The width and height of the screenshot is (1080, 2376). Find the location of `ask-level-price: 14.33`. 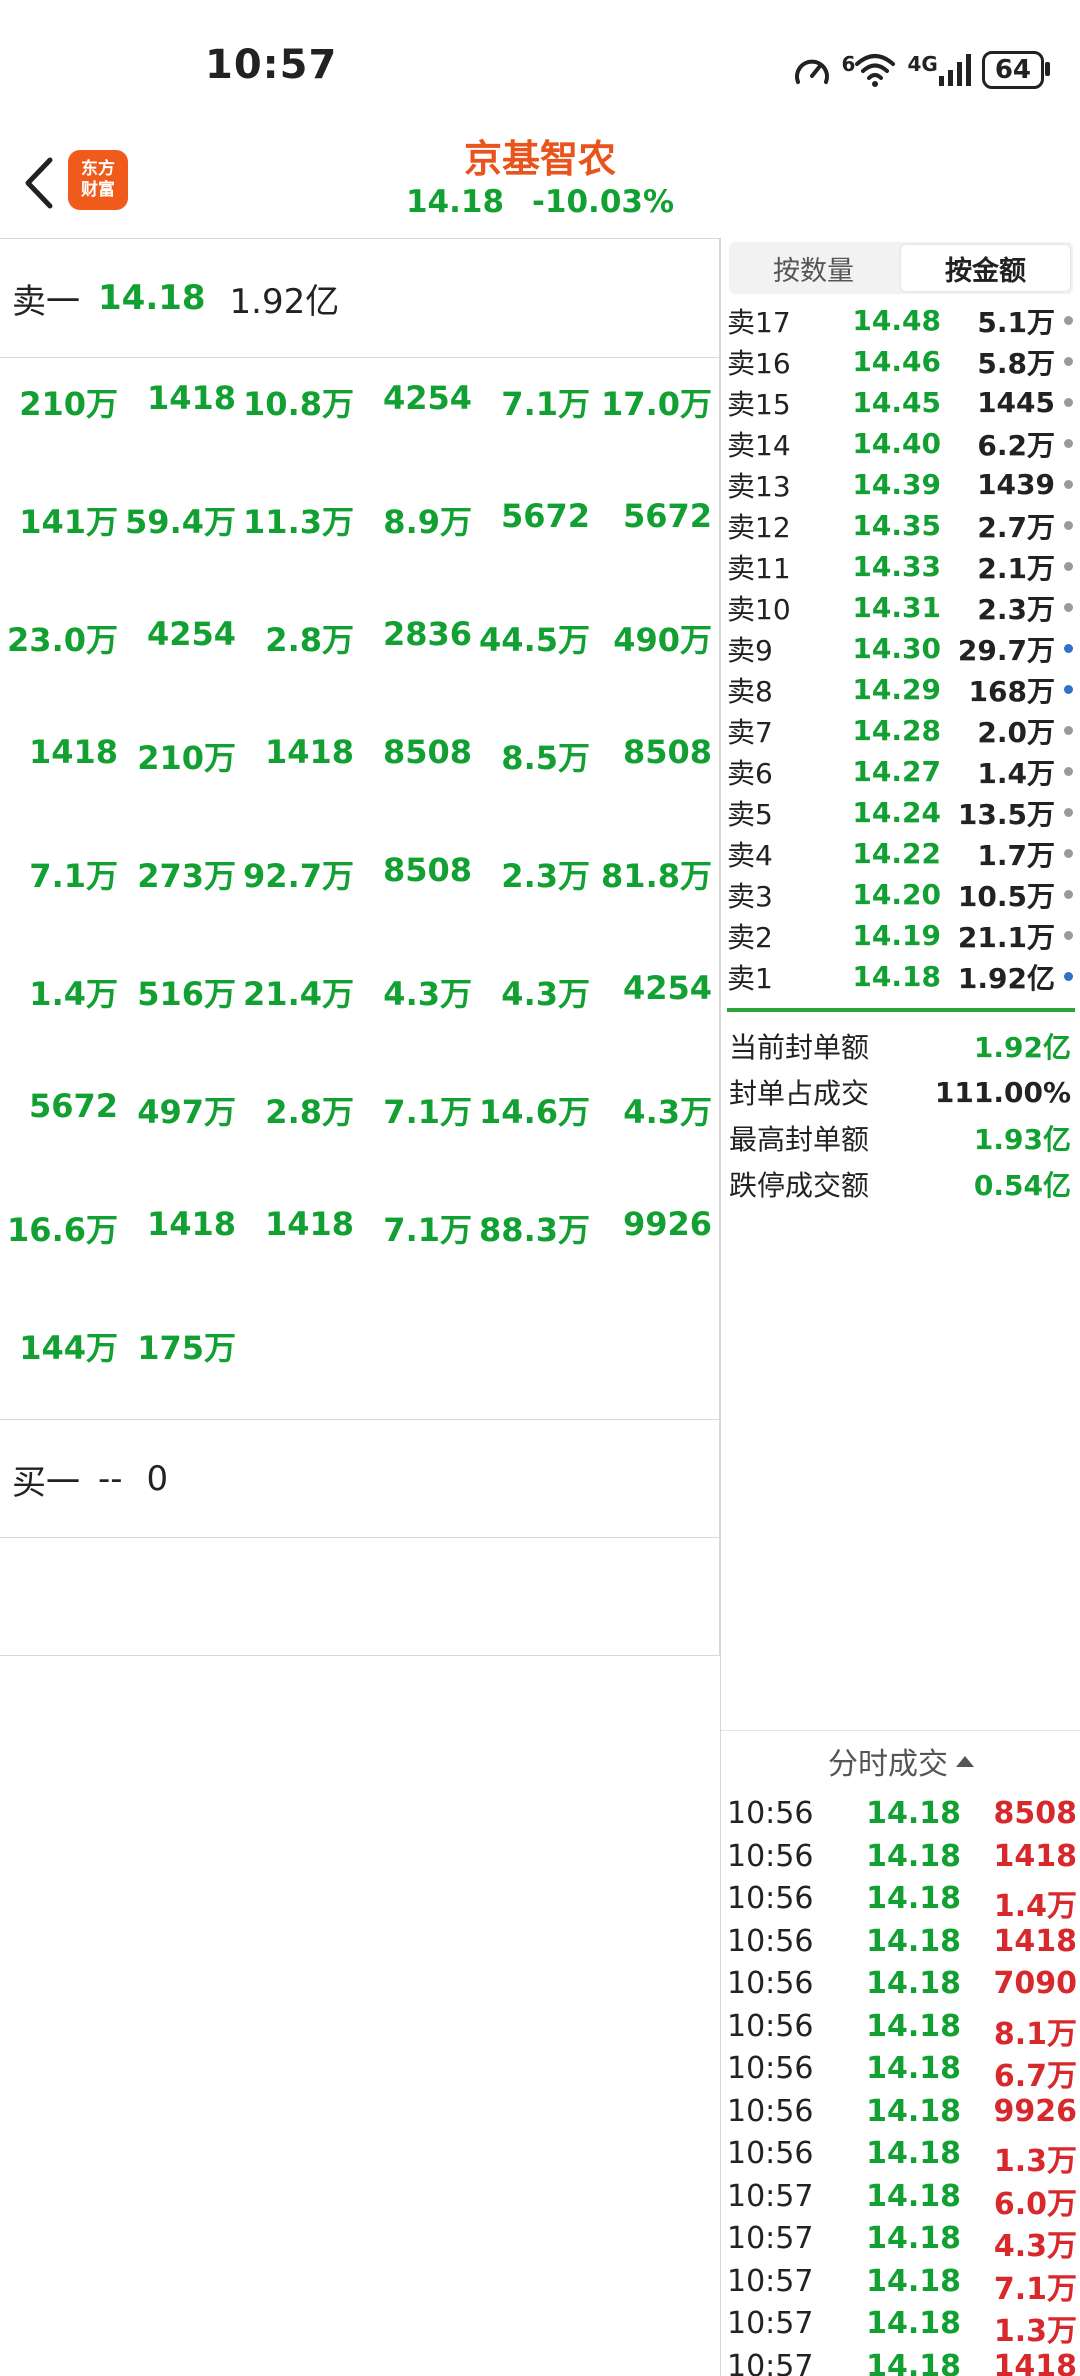

ask-level-price: 14.33 is located at coordinates (896, 566).